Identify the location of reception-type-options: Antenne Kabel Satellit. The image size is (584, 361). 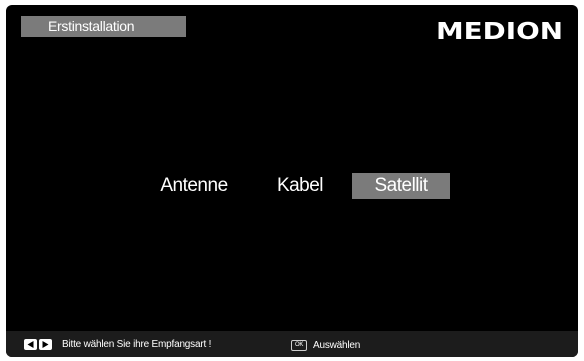
(292, 186).